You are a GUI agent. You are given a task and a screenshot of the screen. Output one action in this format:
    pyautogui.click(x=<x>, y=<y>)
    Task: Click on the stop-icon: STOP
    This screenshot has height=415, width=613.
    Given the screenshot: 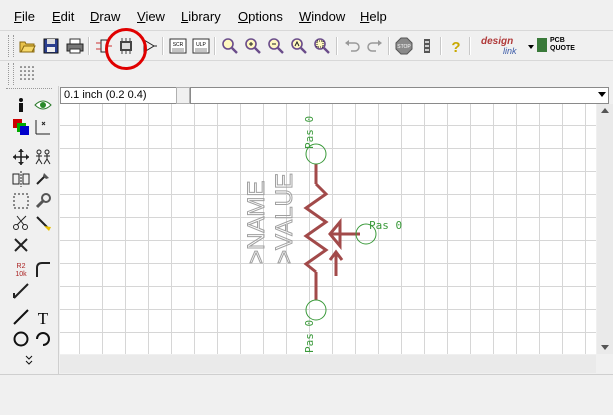 What is the action you would take?
    pyautogui.click(x=404, y=46)
    